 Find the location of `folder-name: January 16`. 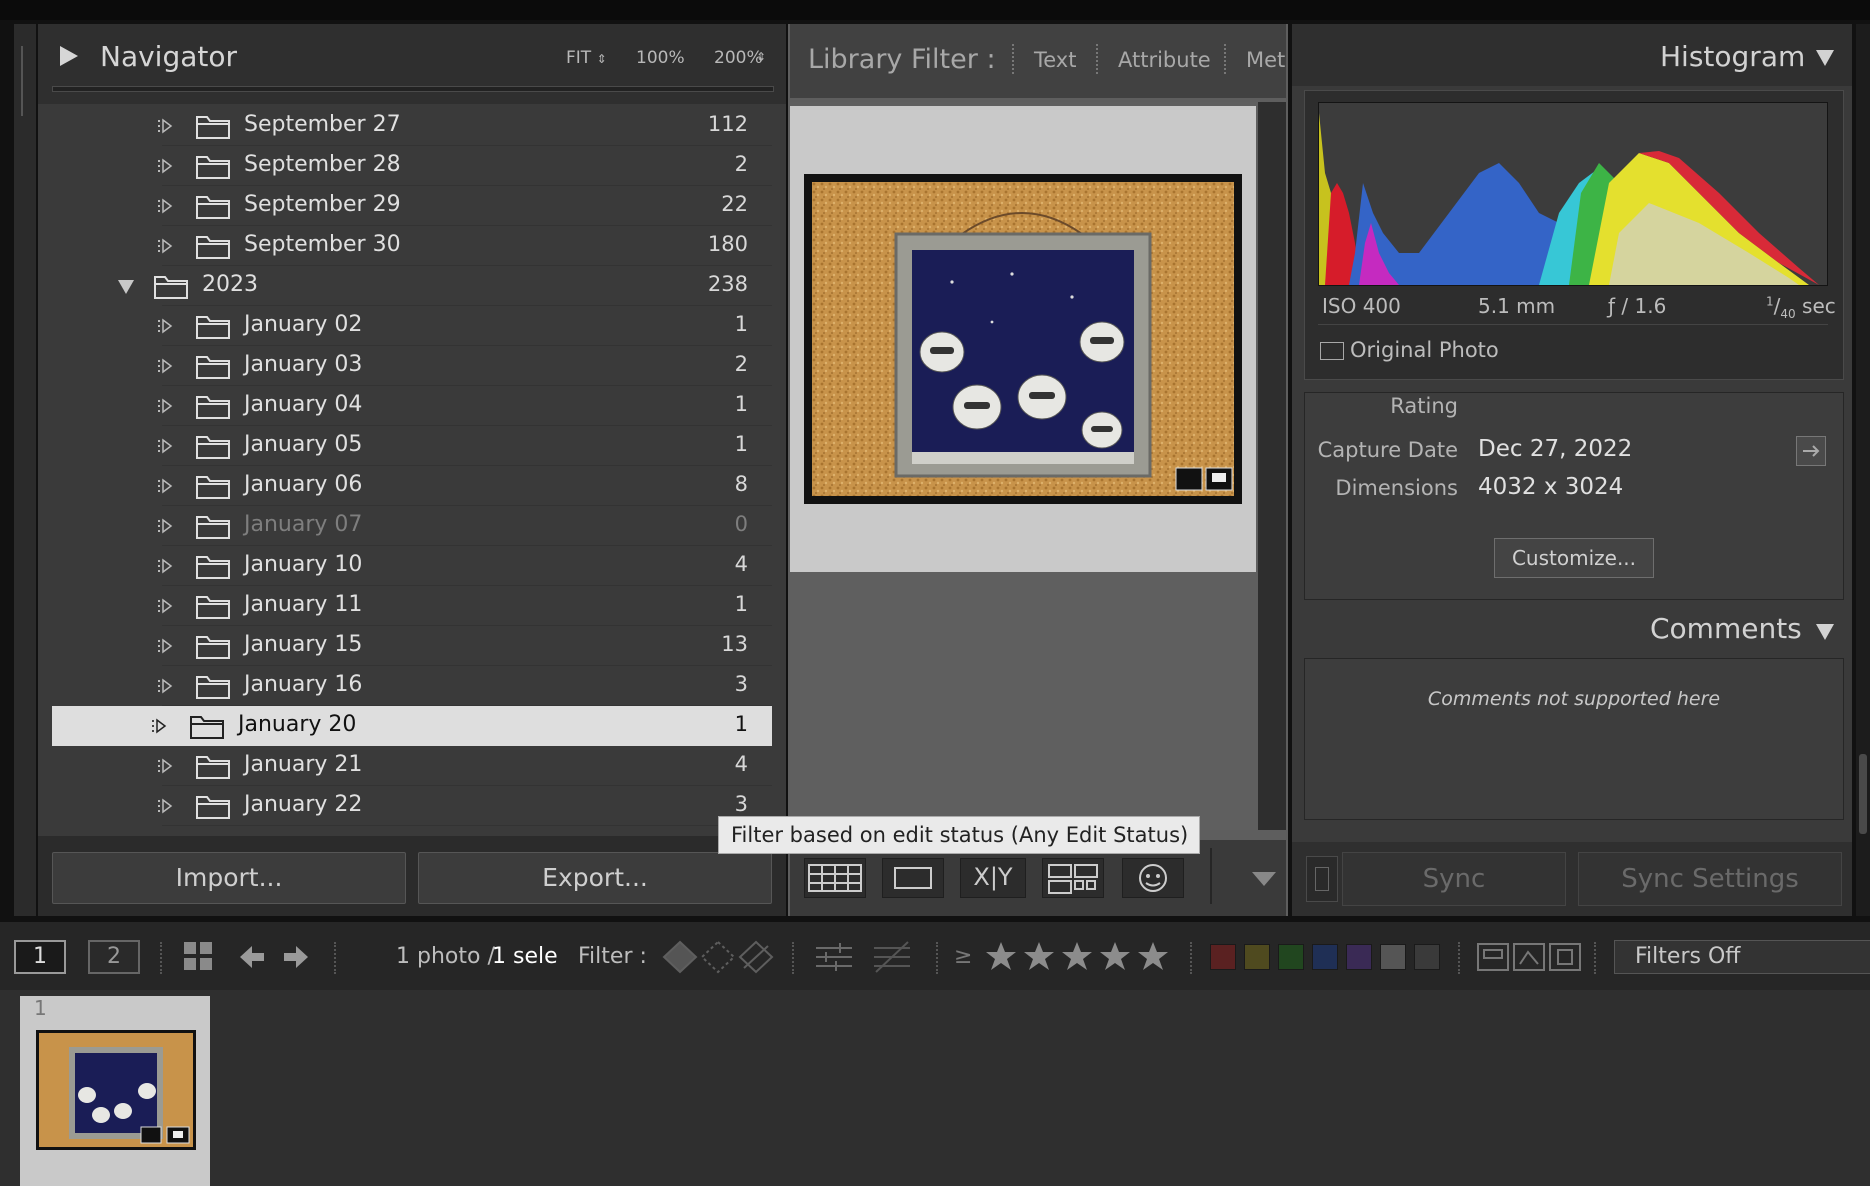

folder-name: January 16 is located at coordinates (303, 684).